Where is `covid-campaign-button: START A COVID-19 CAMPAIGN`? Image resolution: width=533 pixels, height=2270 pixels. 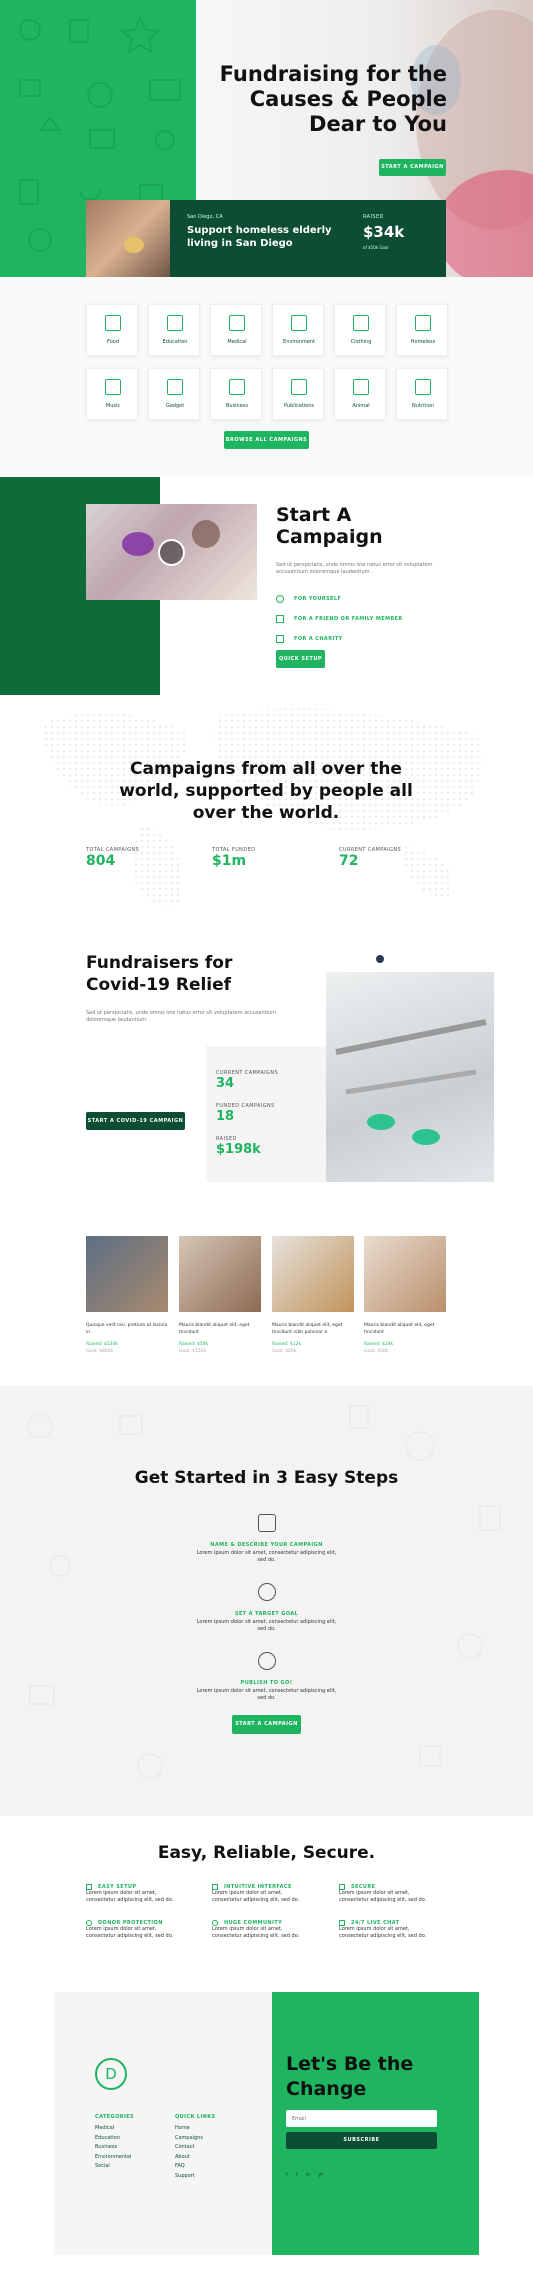 covid-campaign-button: START A COVID-19 CAMPAIGN is located at coordinates (135, 1121).